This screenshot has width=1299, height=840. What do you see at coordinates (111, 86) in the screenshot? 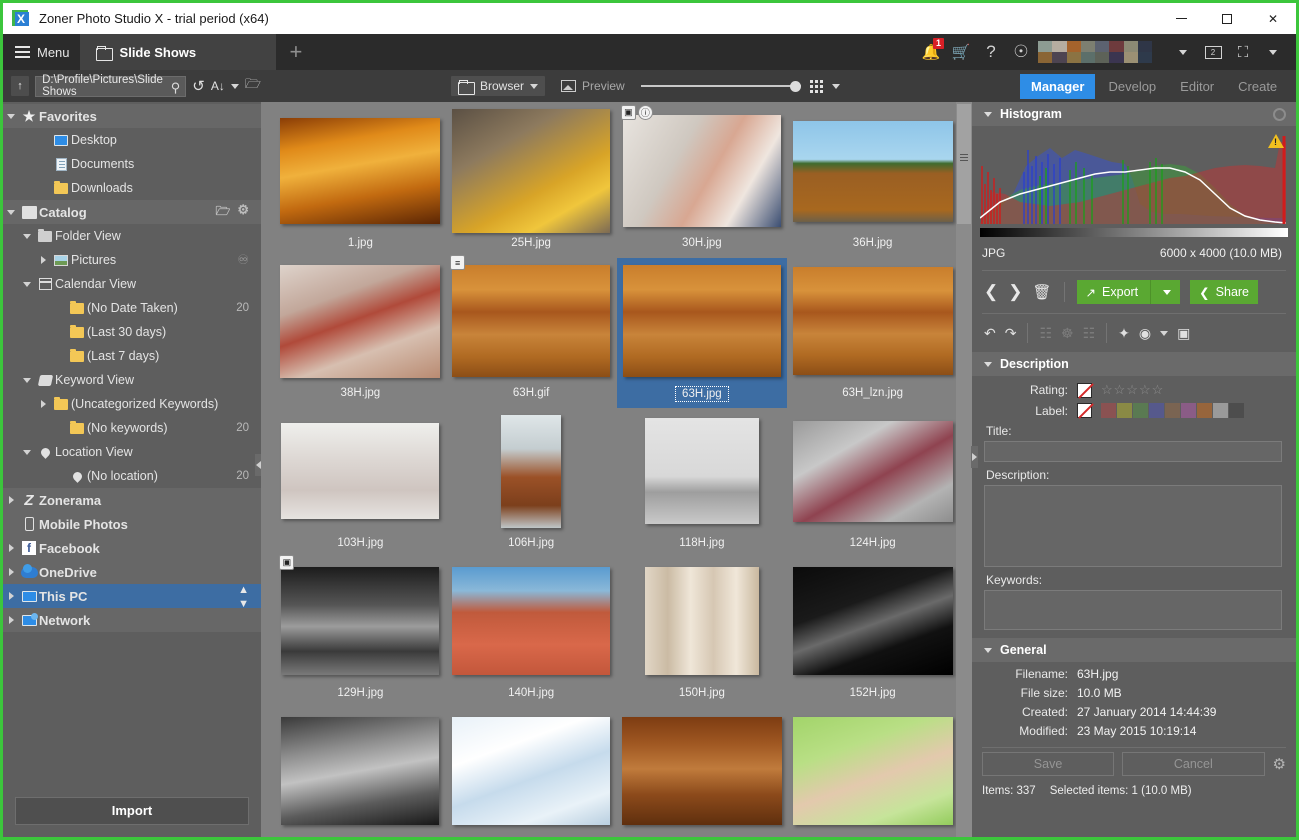
I see `path-input: D:\Profile\Pictures\Slide Shows ⚲` at bounding box center [111, 86].